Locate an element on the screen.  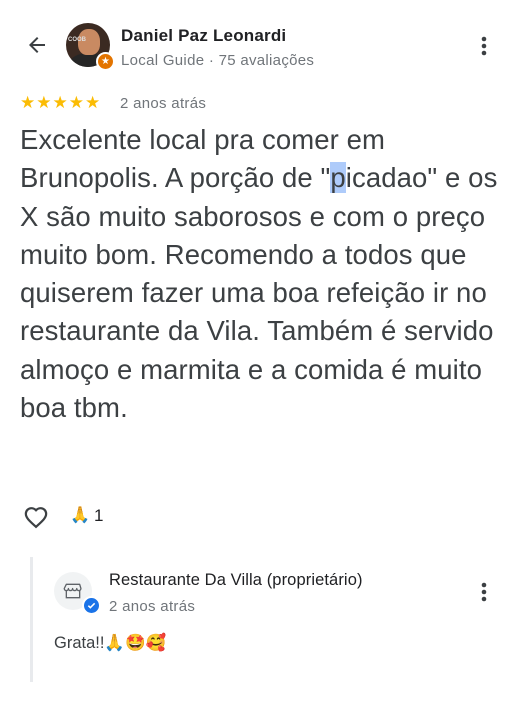
verified-check-icon is located at coordinates (91, 605).